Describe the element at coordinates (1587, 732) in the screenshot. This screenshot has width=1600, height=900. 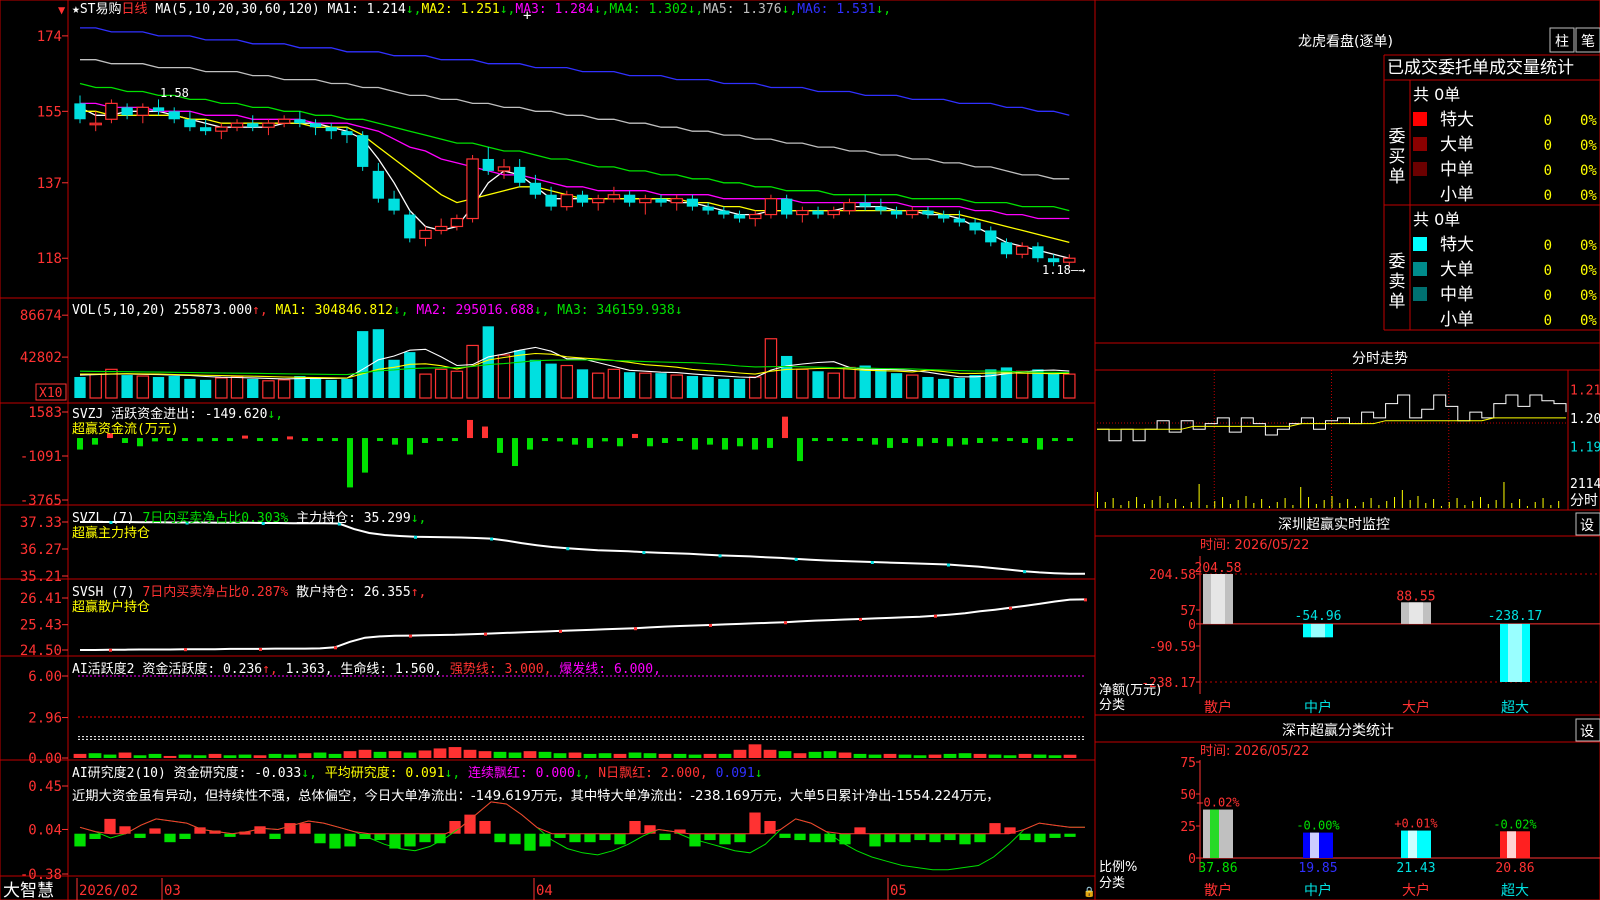
I see `stats-settings-button: 设` at that location.